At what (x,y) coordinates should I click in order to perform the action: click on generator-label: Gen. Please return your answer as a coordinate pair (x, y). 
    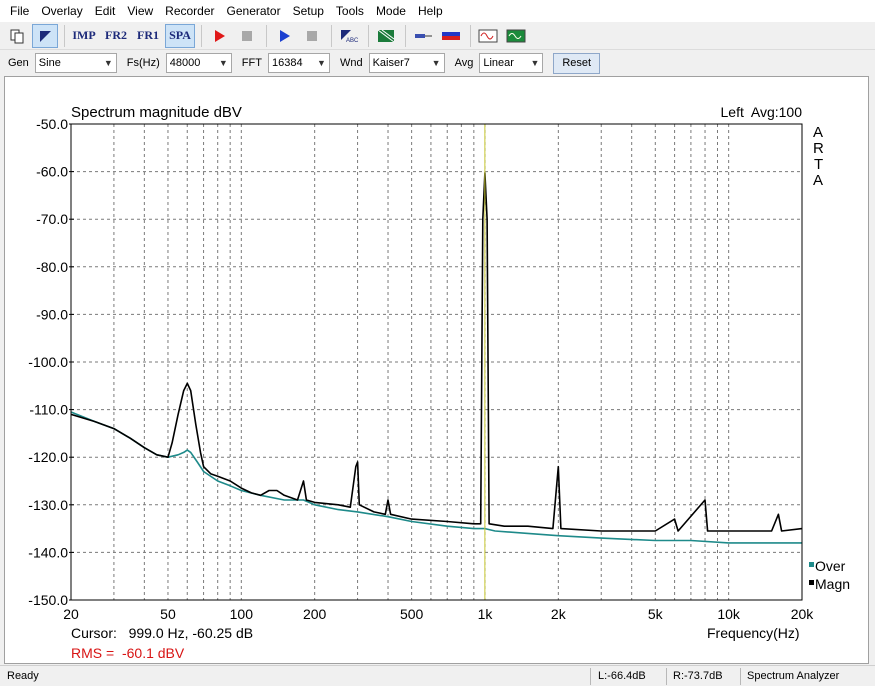
    Looking at the image, I should click on (18, 63).